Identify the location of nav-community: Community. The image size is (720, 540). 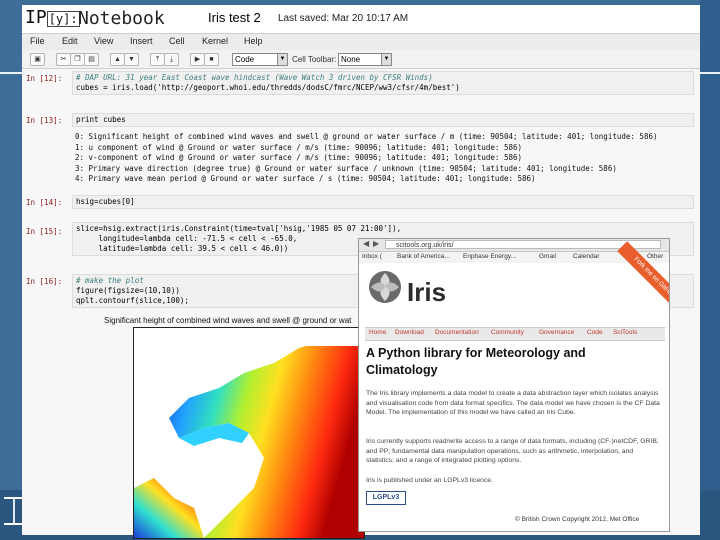
(507, 332).